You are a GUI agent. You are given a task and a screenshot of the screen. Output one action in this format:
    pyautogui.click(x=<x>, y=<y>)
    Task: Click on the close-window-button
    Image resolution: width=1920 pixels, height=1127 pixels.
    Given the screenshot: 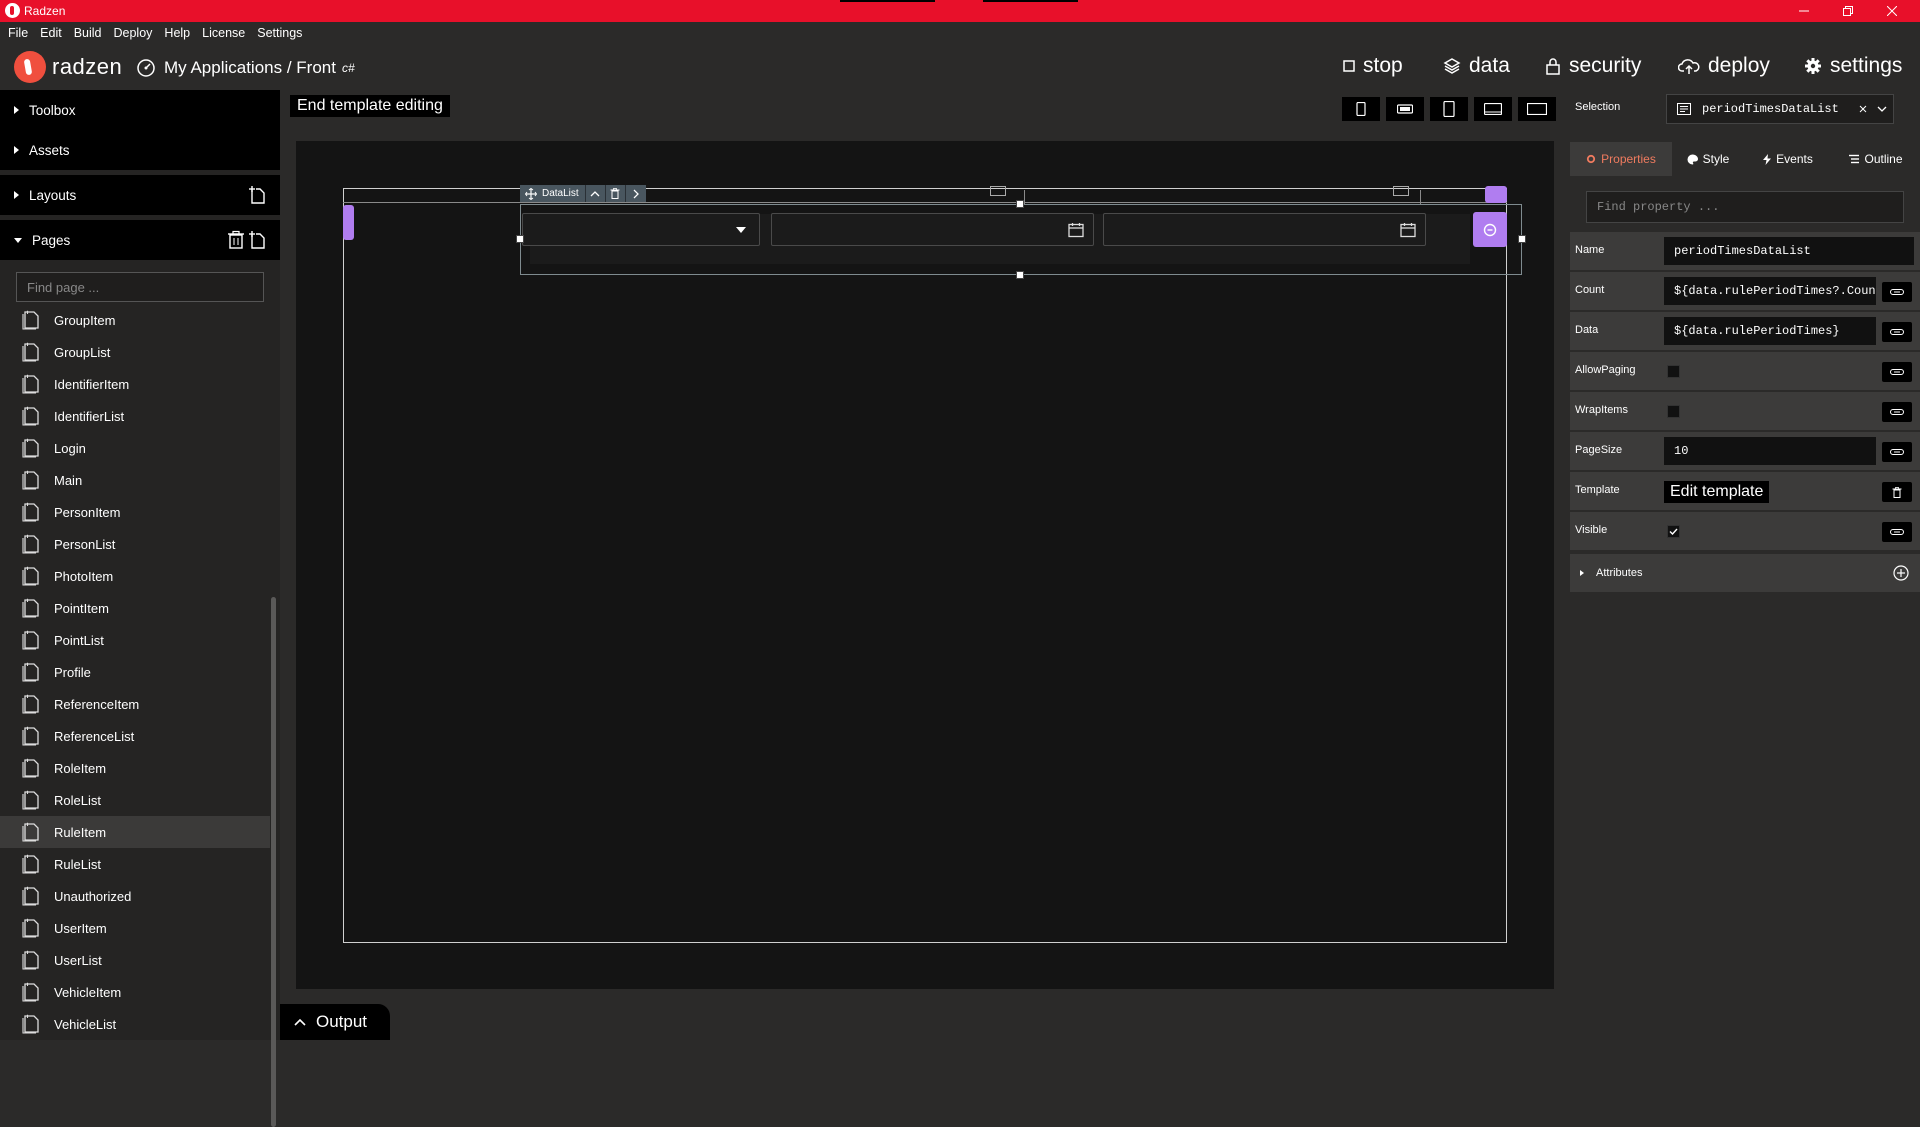 What is the action you would take?
    pyautogui.click(x=1892, y=11)
    